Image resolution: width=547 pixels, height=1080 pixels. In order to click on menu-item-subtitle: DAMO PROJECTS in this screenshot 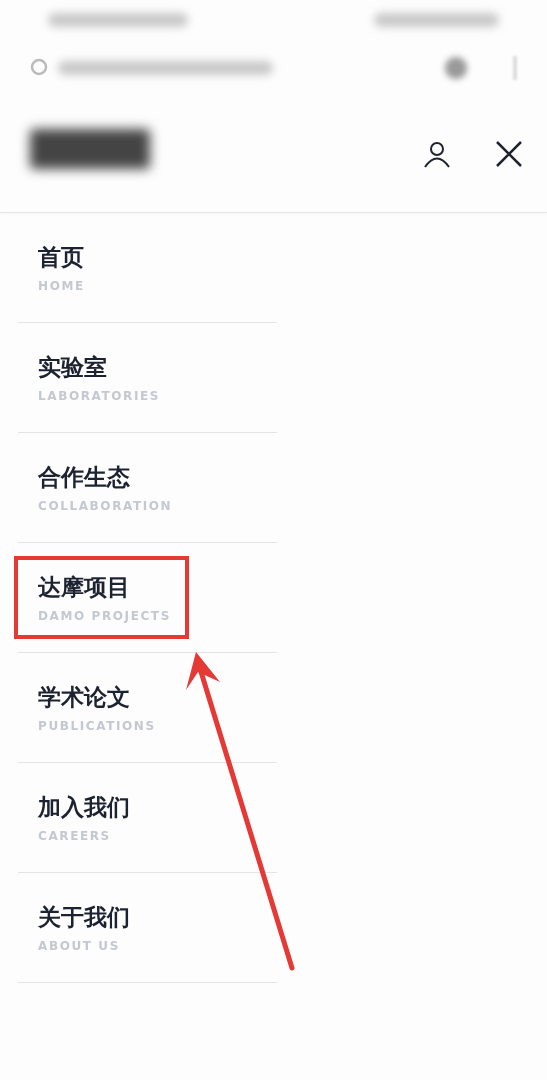, I will do `click(104, 616)`.